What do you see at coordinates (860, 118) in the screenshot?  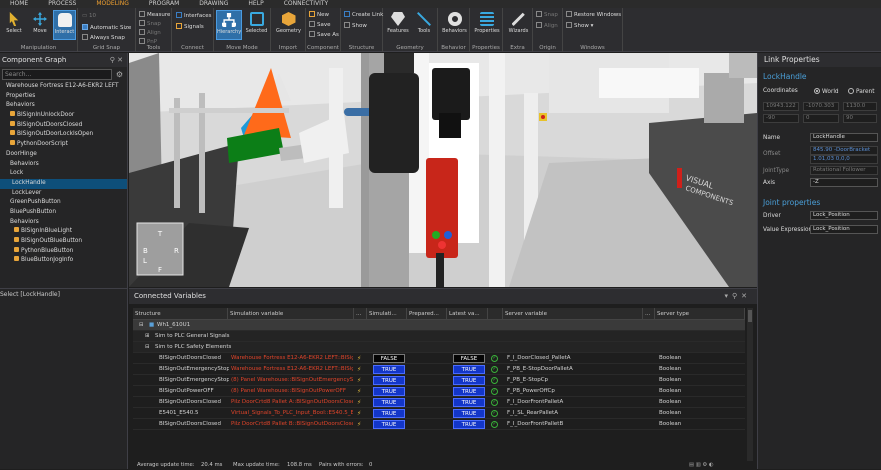 I see `rot-z-field: 90` at bounding box center [860, 118].